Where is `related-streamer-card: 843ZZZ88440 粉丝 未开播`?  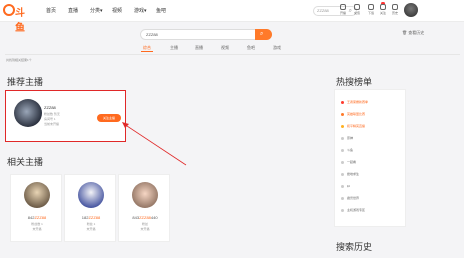
related-streamer-card: 843ZZZ88440 粉丝 未开播 is located at coordinates (144, 208).